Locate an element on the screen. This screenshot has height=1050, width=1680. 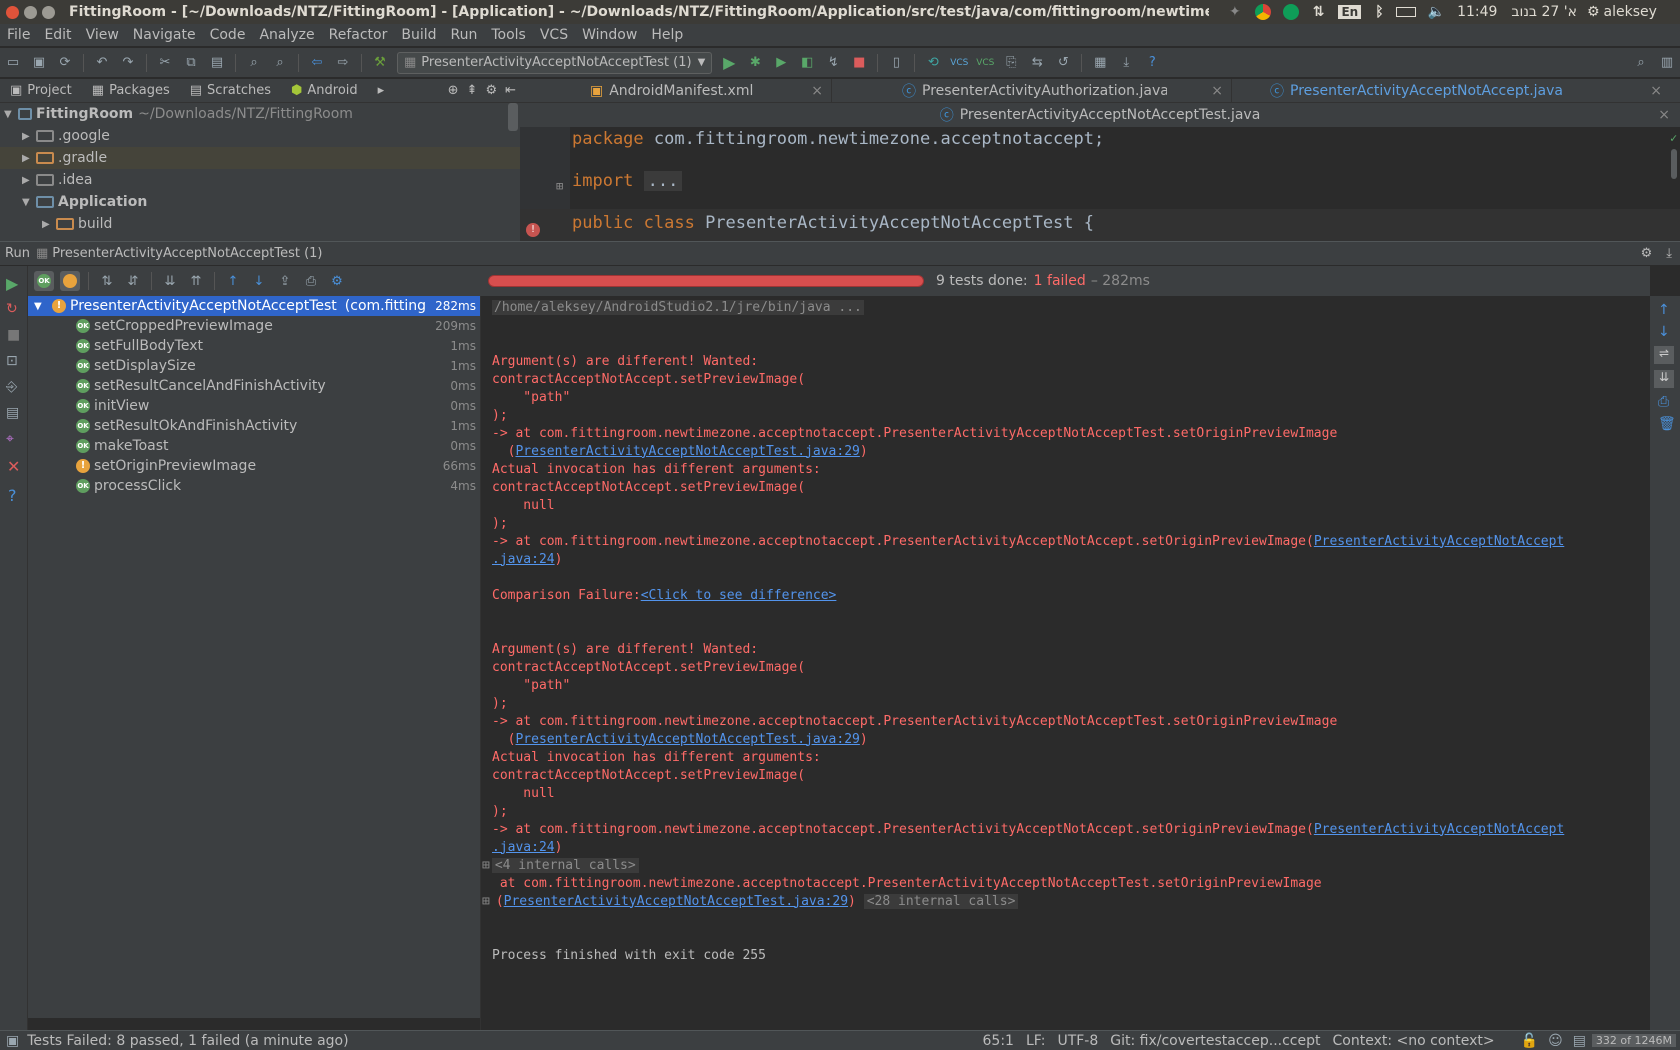
folded-internal-calls: <4 internal calls> is located at coordinates (565, 865).